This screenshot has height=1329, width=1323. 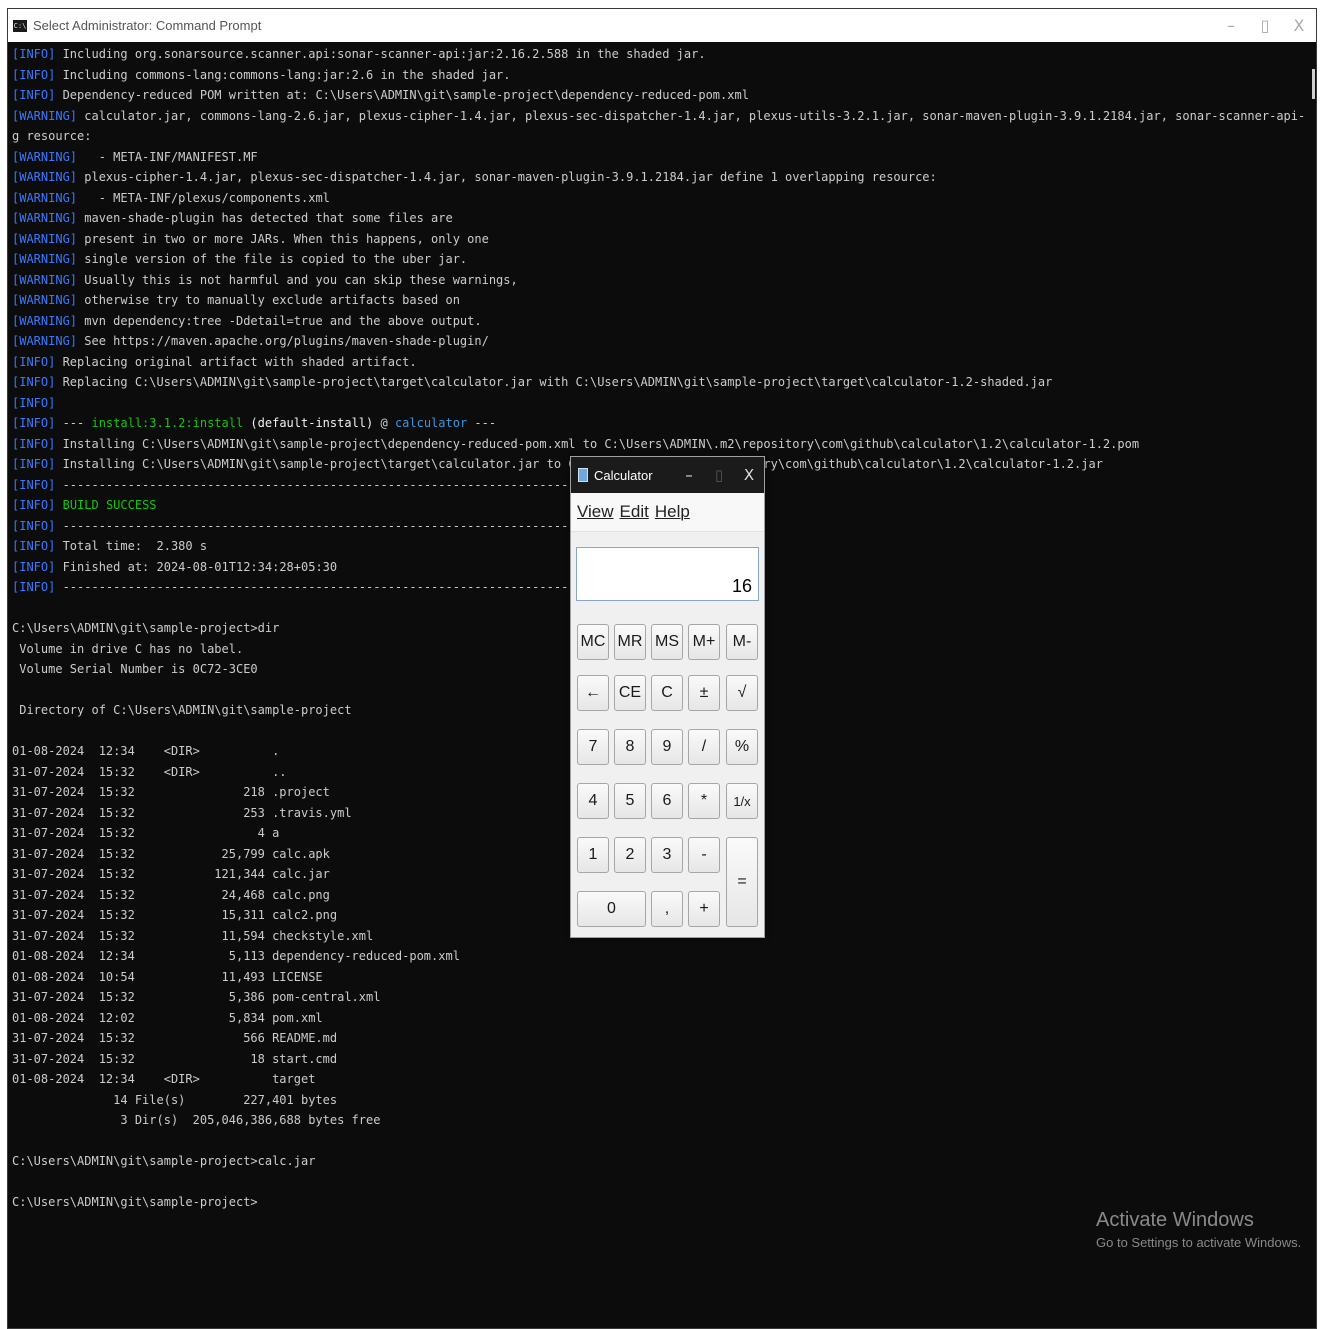 What do you see at coordinates (742, 882) in the screenshot?
I see `calc-button-equals: =` at bounding box center [742, 882].